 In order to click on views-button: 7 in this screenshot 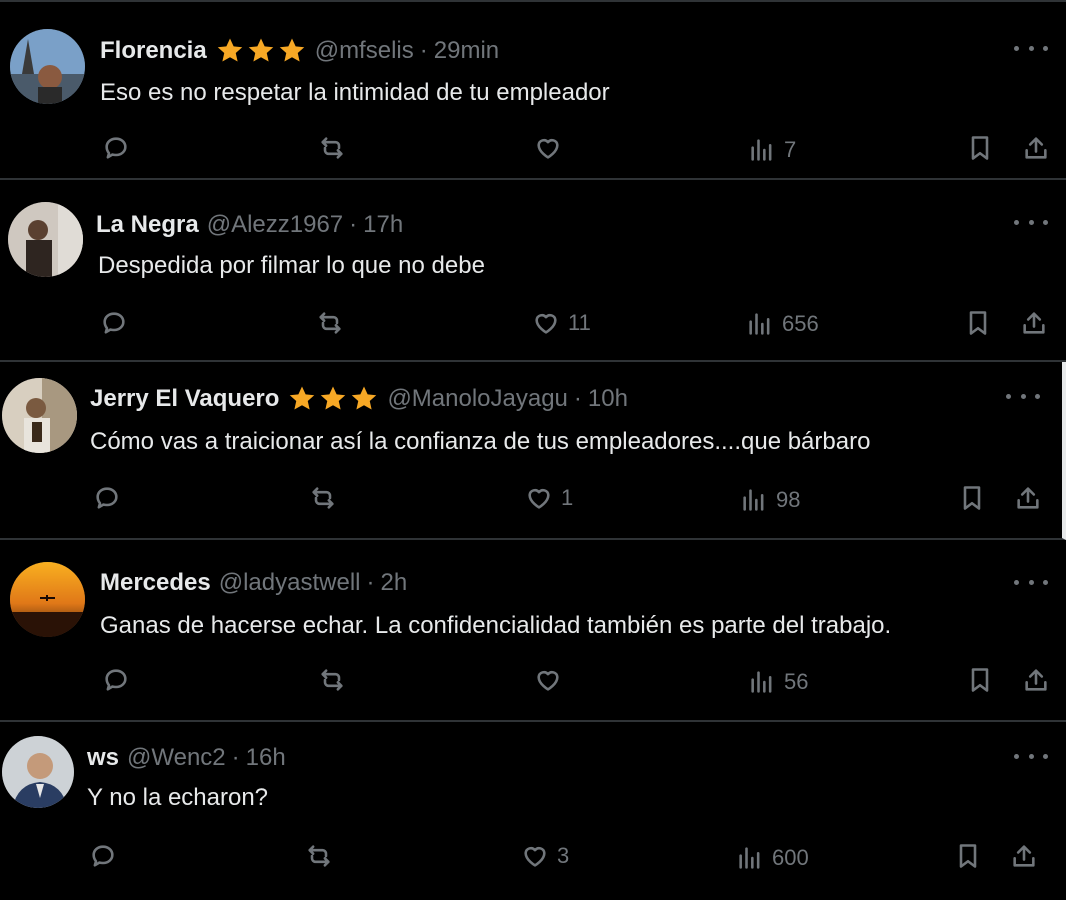, I will do `click(772, 150)`.